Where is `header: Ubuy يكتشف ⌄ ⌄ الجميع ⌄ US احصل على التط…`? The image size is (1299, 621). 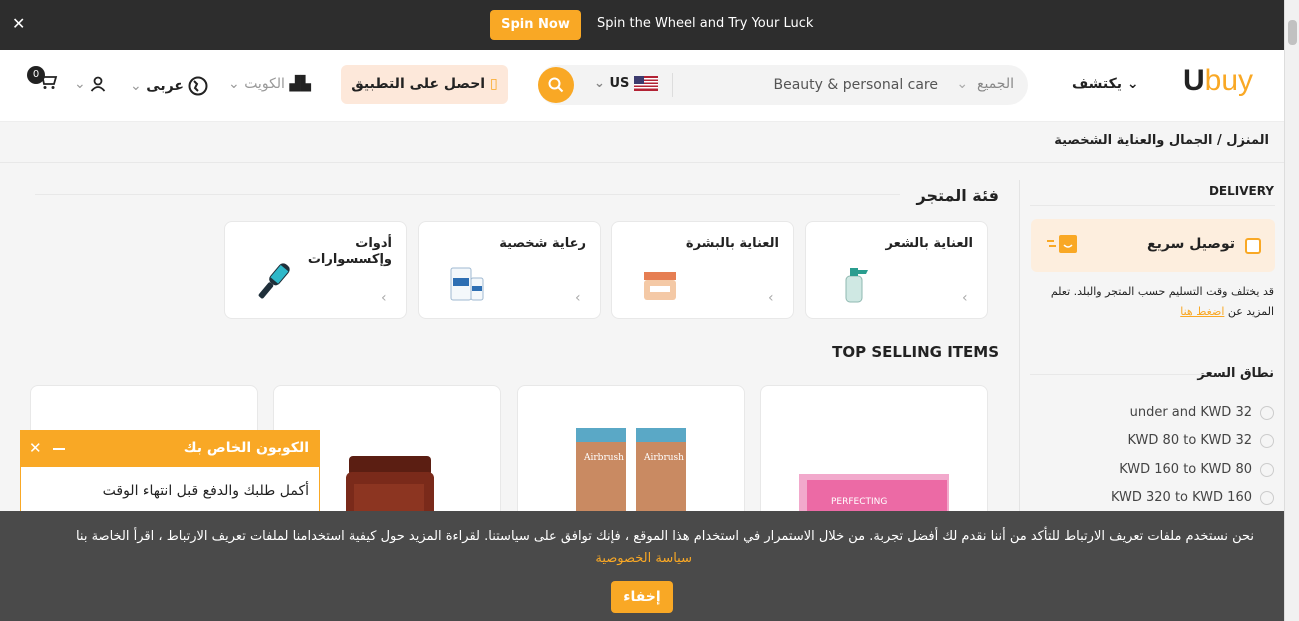 header: Ubuy يكتشف ⌄ ⌄ الجميع ⌄ US احصل على التط… is located at coordinates (642, 86).